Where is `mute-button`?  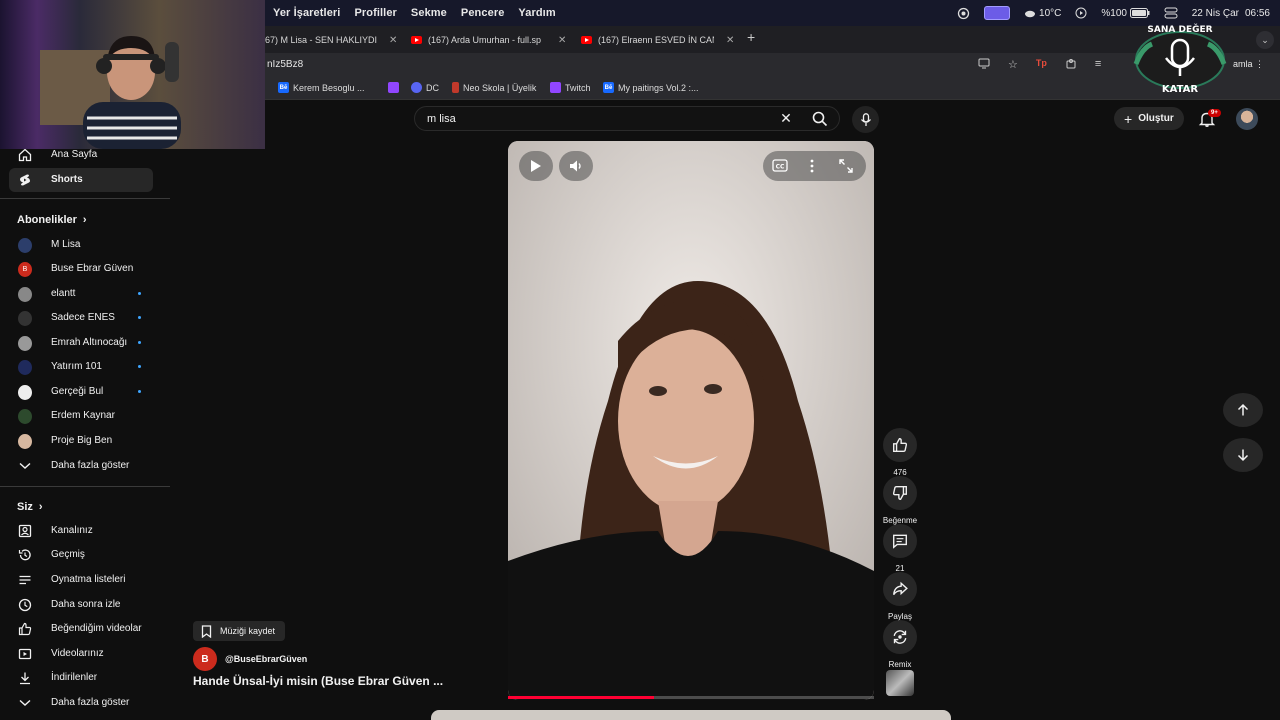
mute-button is located at coordinates (576, 166).